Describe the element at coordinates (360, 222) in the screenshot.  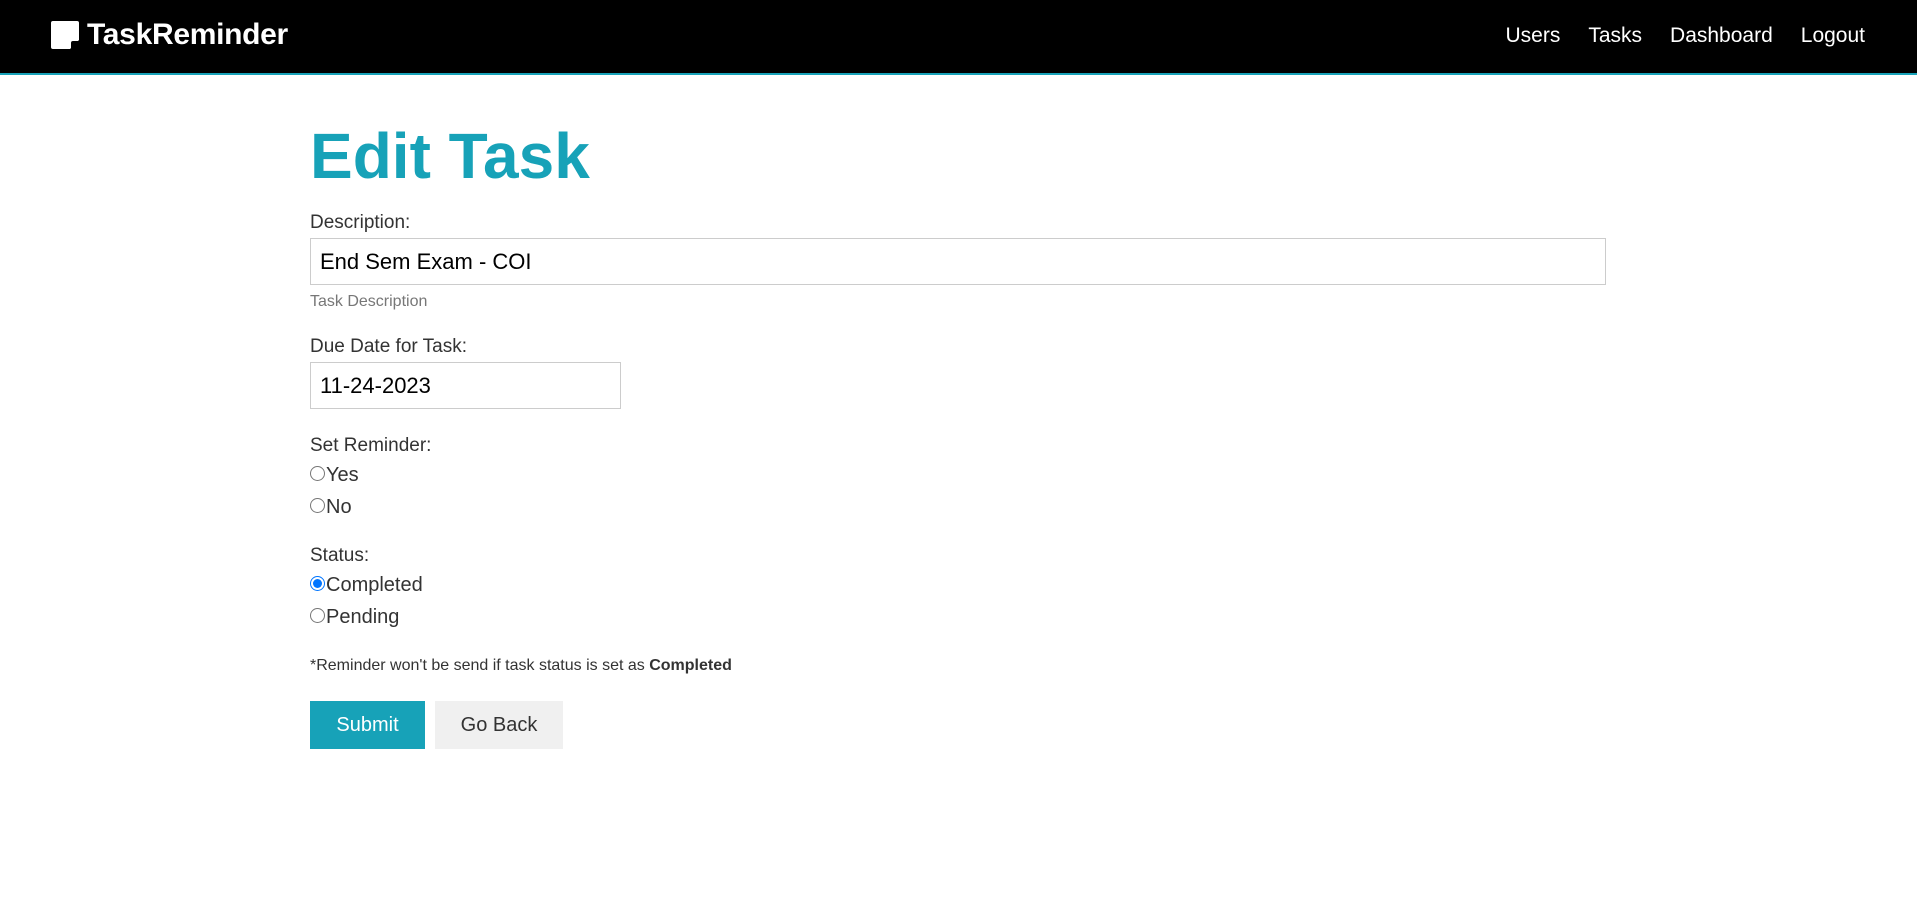
I see `description-label: Description:` at that location.